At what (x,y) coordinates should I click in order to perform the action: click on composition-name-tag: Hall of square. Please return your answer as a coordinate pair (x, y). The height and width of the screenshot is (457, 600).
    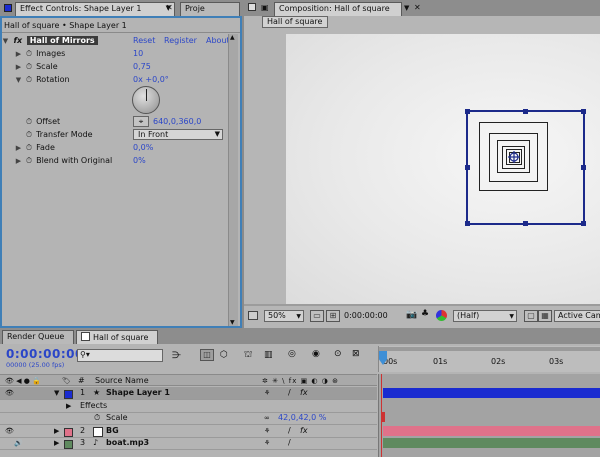
    Looking at the image, I should click on (295, 22).